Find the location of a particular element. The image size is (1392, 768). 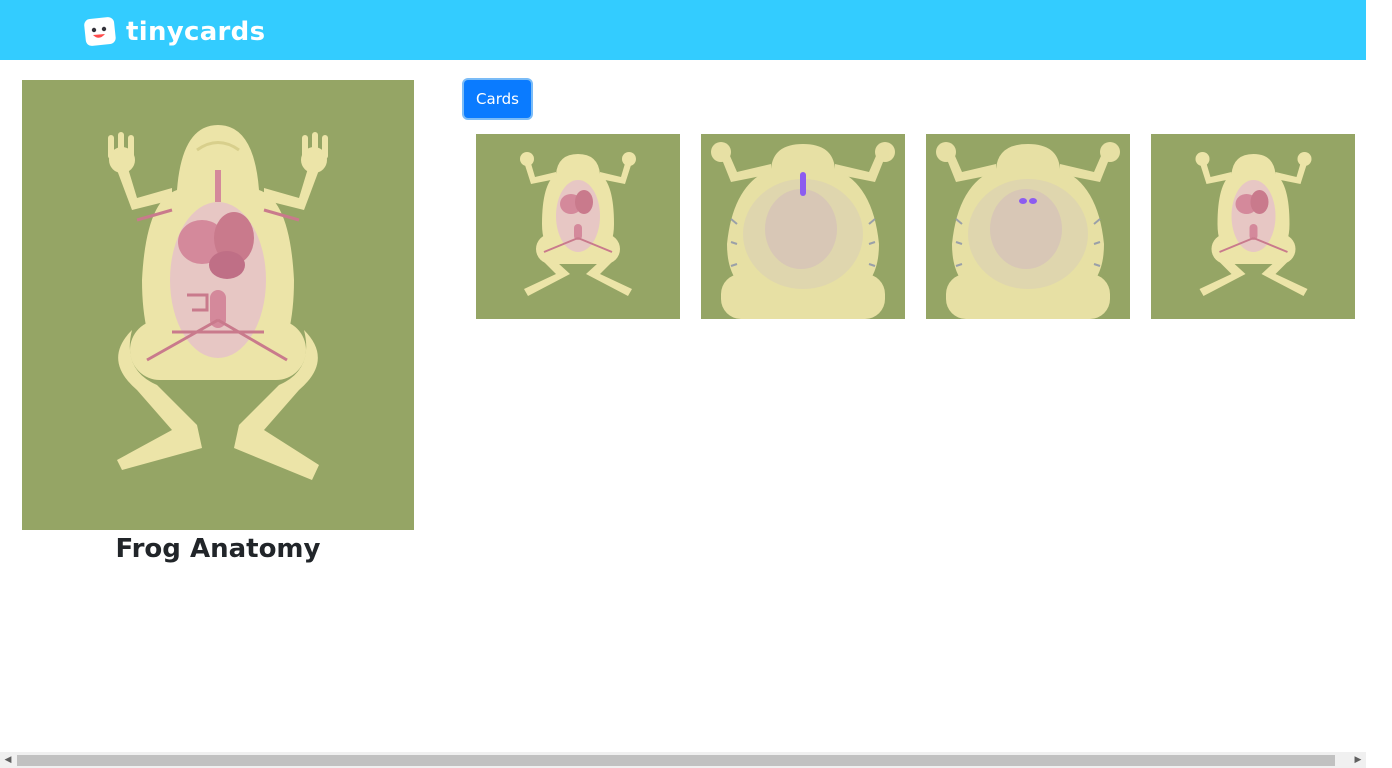

scrollbar-thumb is located at coordinates (676, 760).